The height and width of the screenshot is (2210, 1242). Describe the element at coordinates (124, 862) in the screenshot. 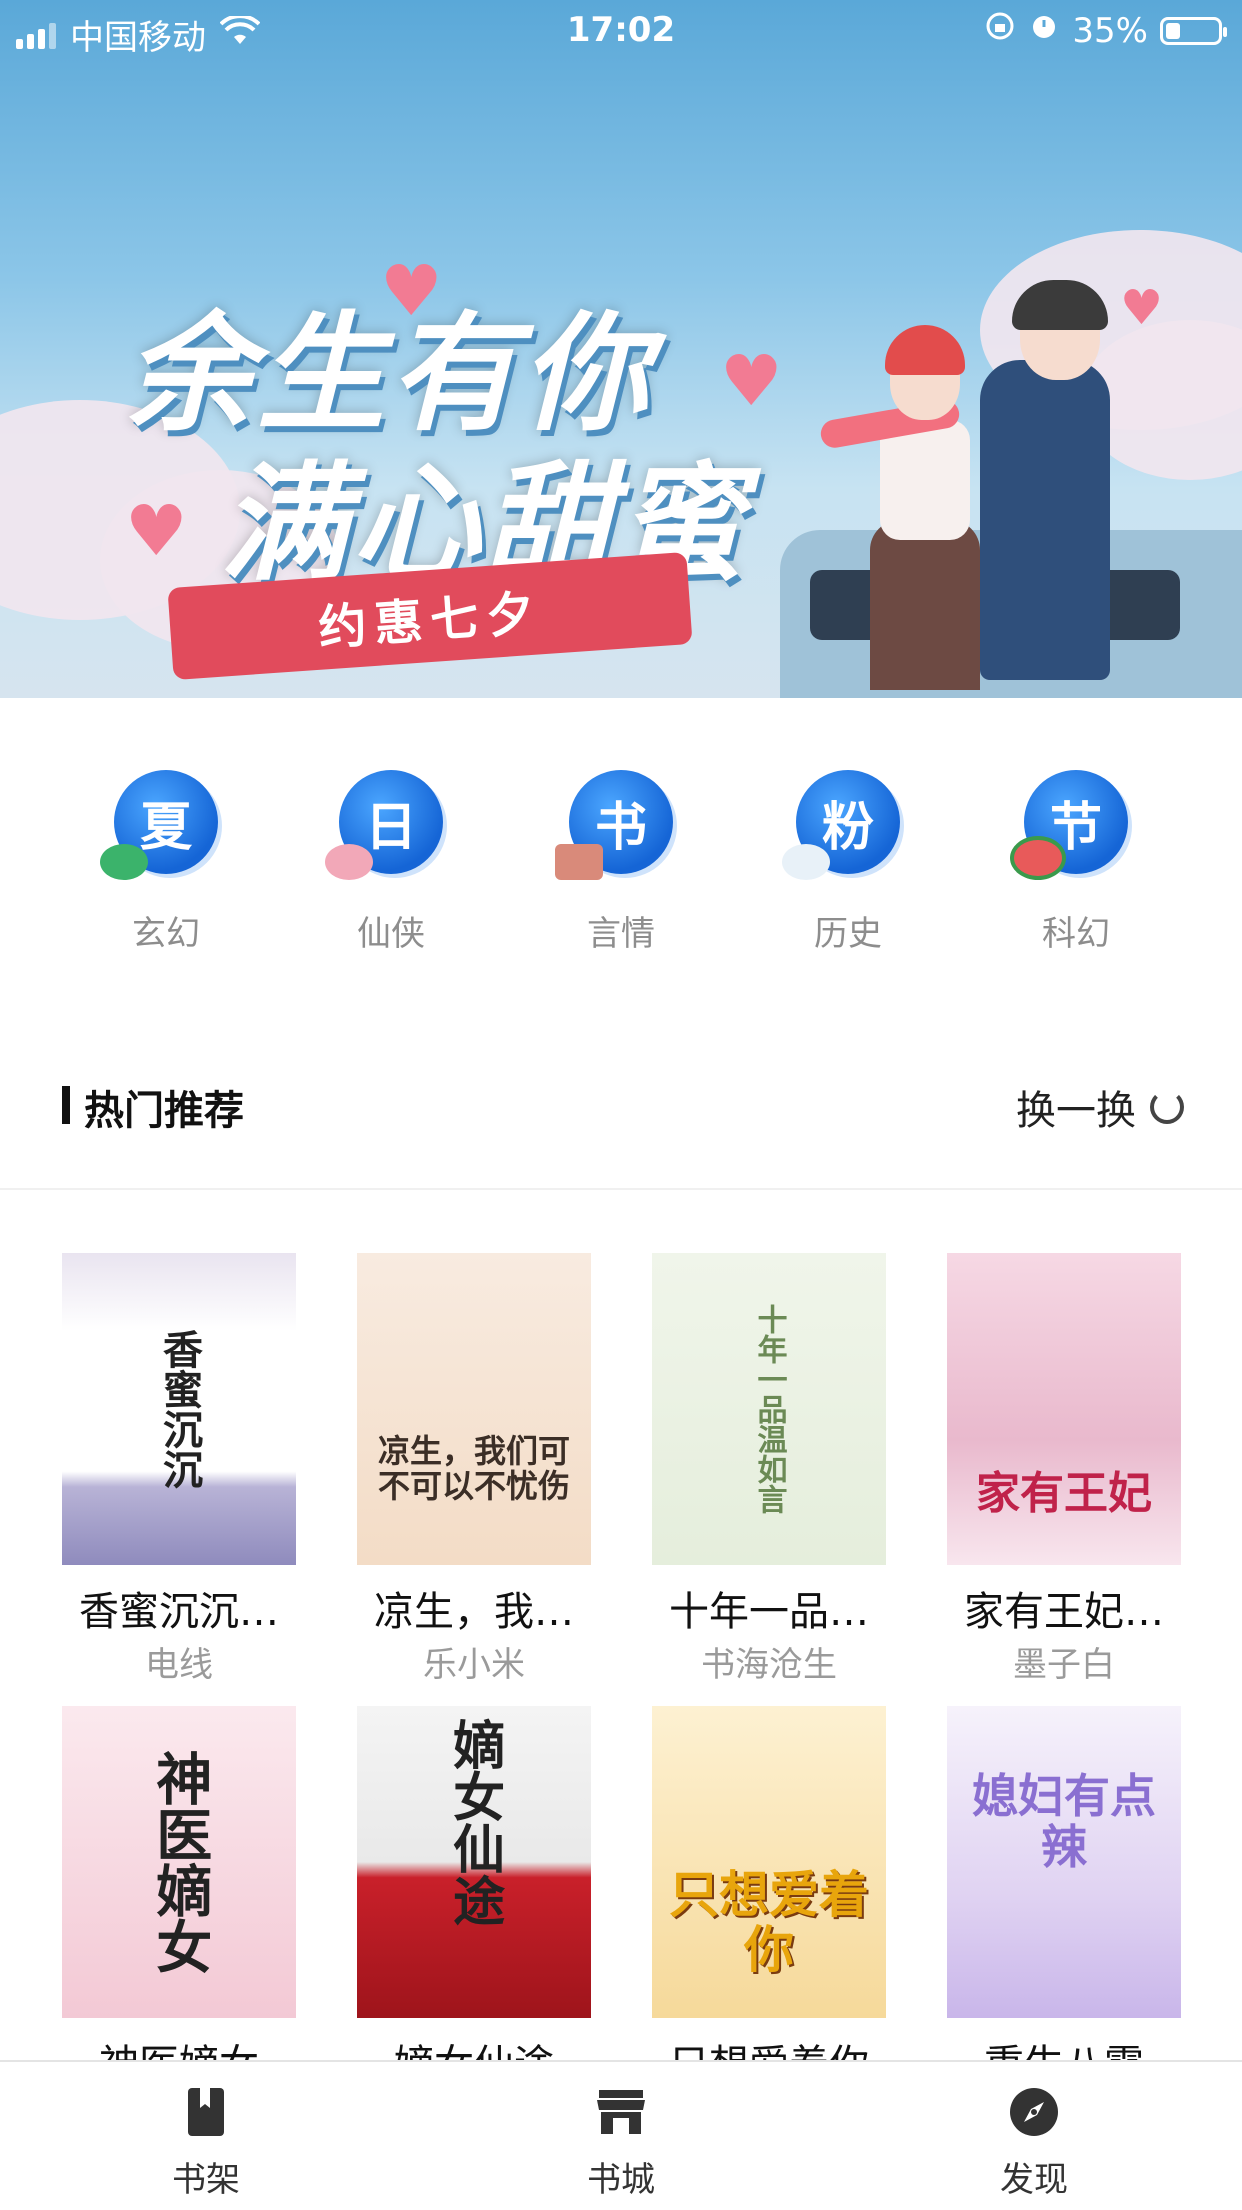

I see `leaf-icon` at that location.